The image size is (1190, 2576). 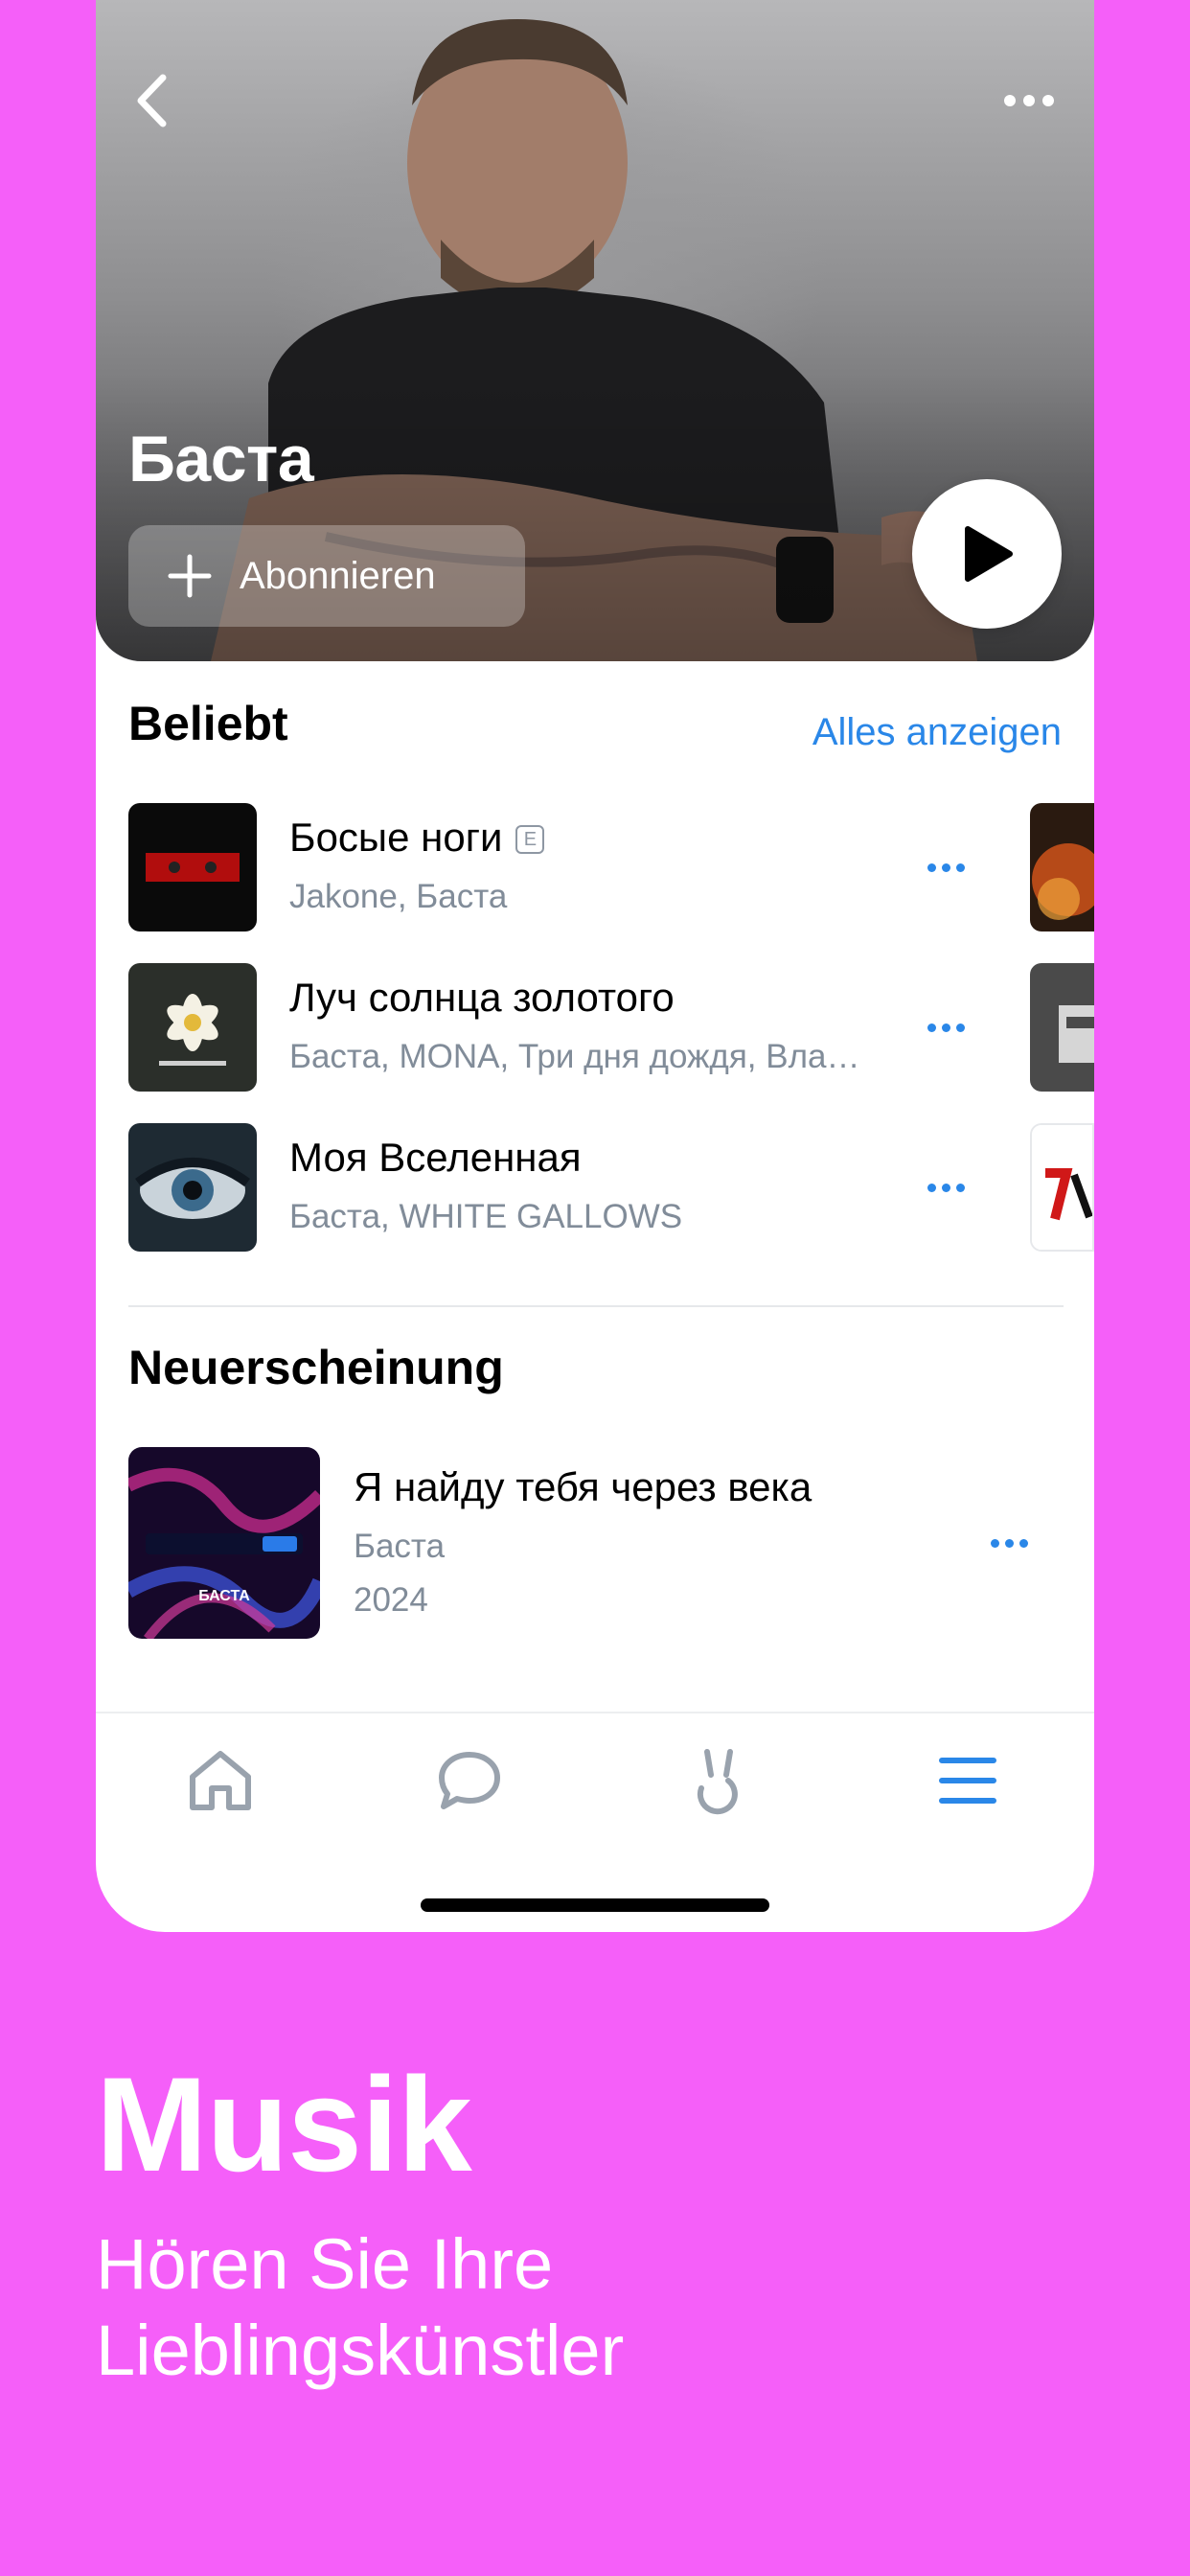 I want to click on tab-clips, so click(x=718, y=1780).